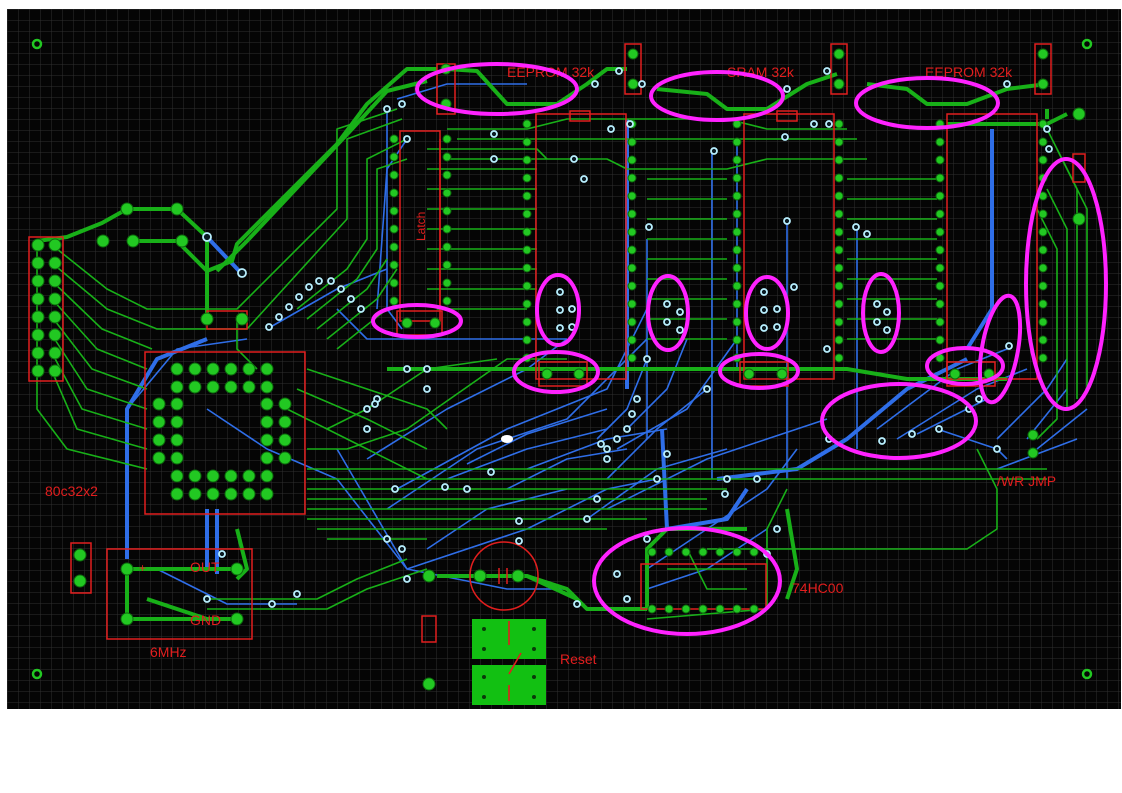 This screenshot has height=793, width=1122. I want to click on osc-out-label: OUT, so click(205, 567).